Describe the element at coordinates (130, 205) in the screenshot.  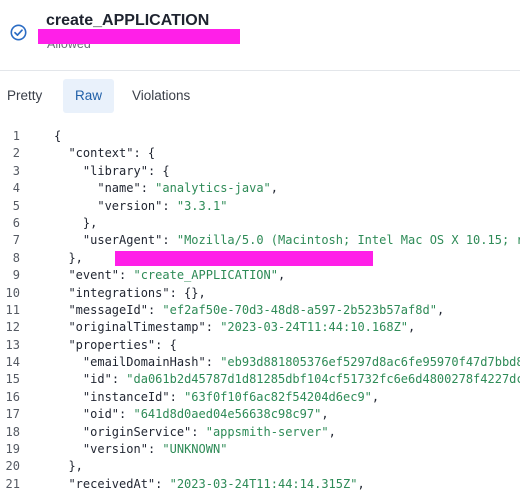
I see `json-key: "version"` at that location.